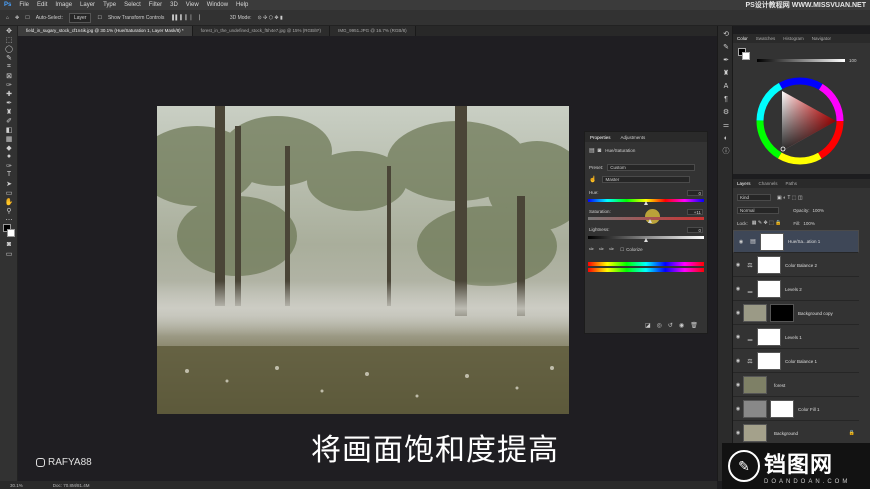 This screenshot has height=489, width=870. What do you see at coordinates (9, 156) in the screenshot?
I see `dodge-tool-icon: ●` at bounding box center [9, 156].